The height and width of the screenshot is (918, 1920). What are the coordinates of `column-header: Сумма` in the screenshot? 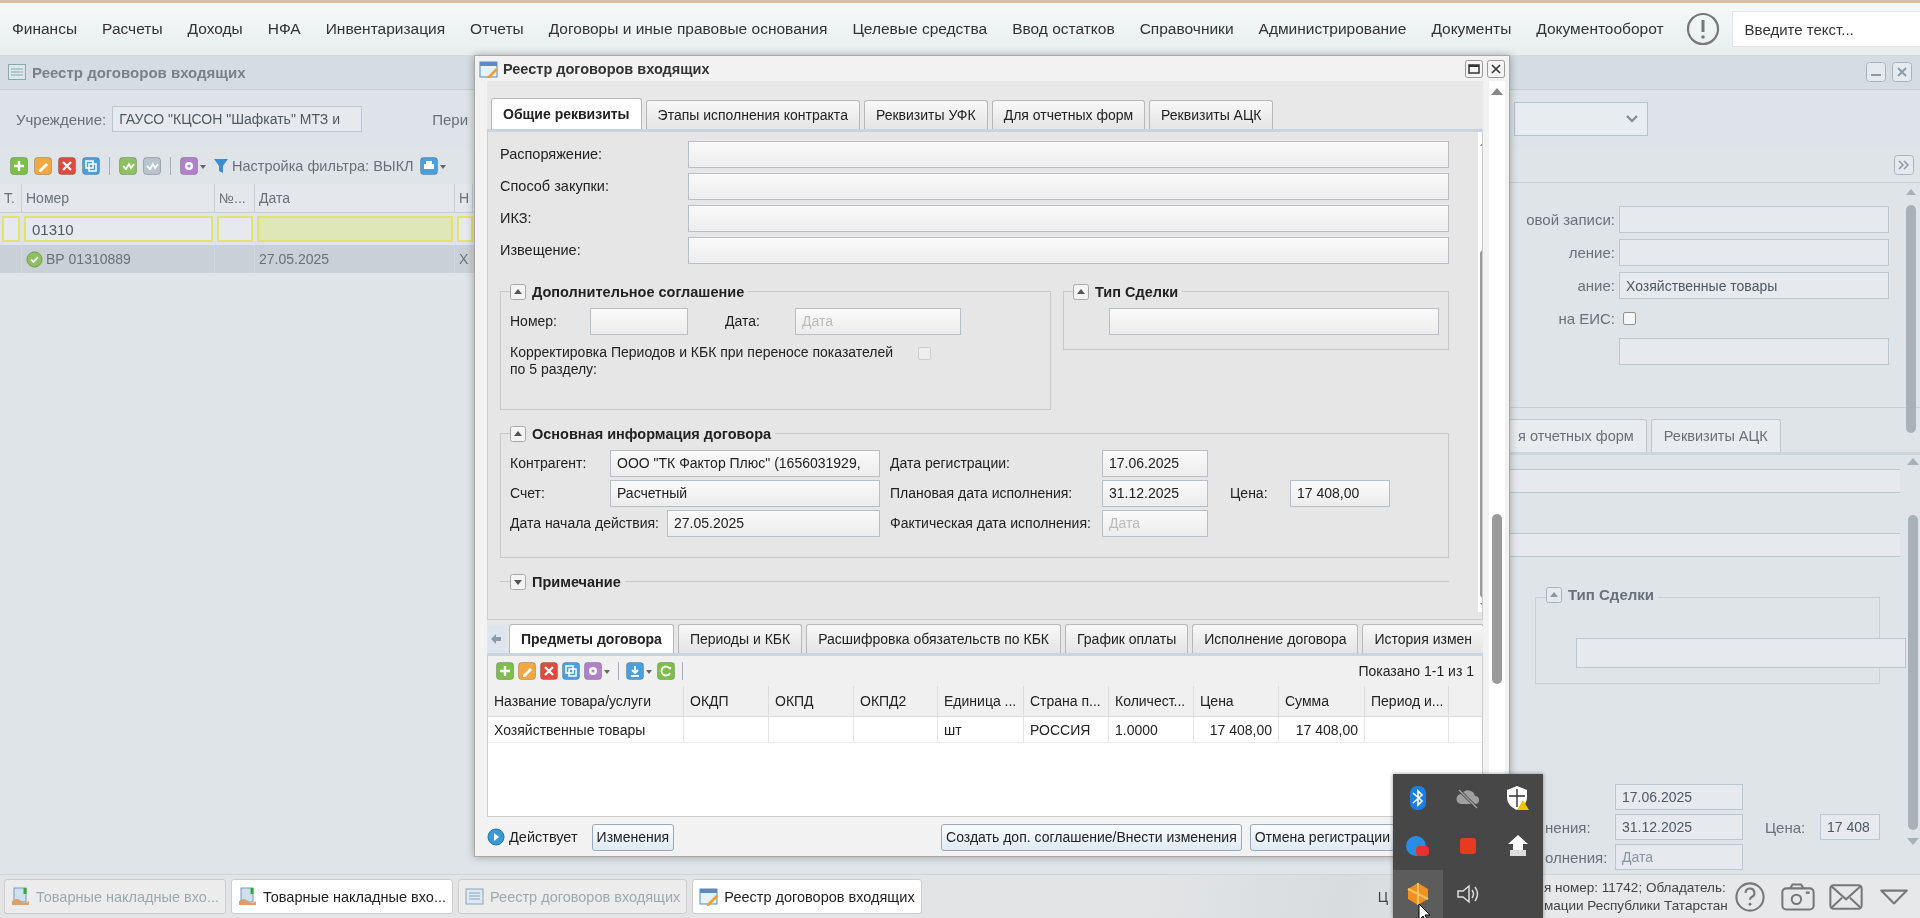 It's located at (1322, 701).